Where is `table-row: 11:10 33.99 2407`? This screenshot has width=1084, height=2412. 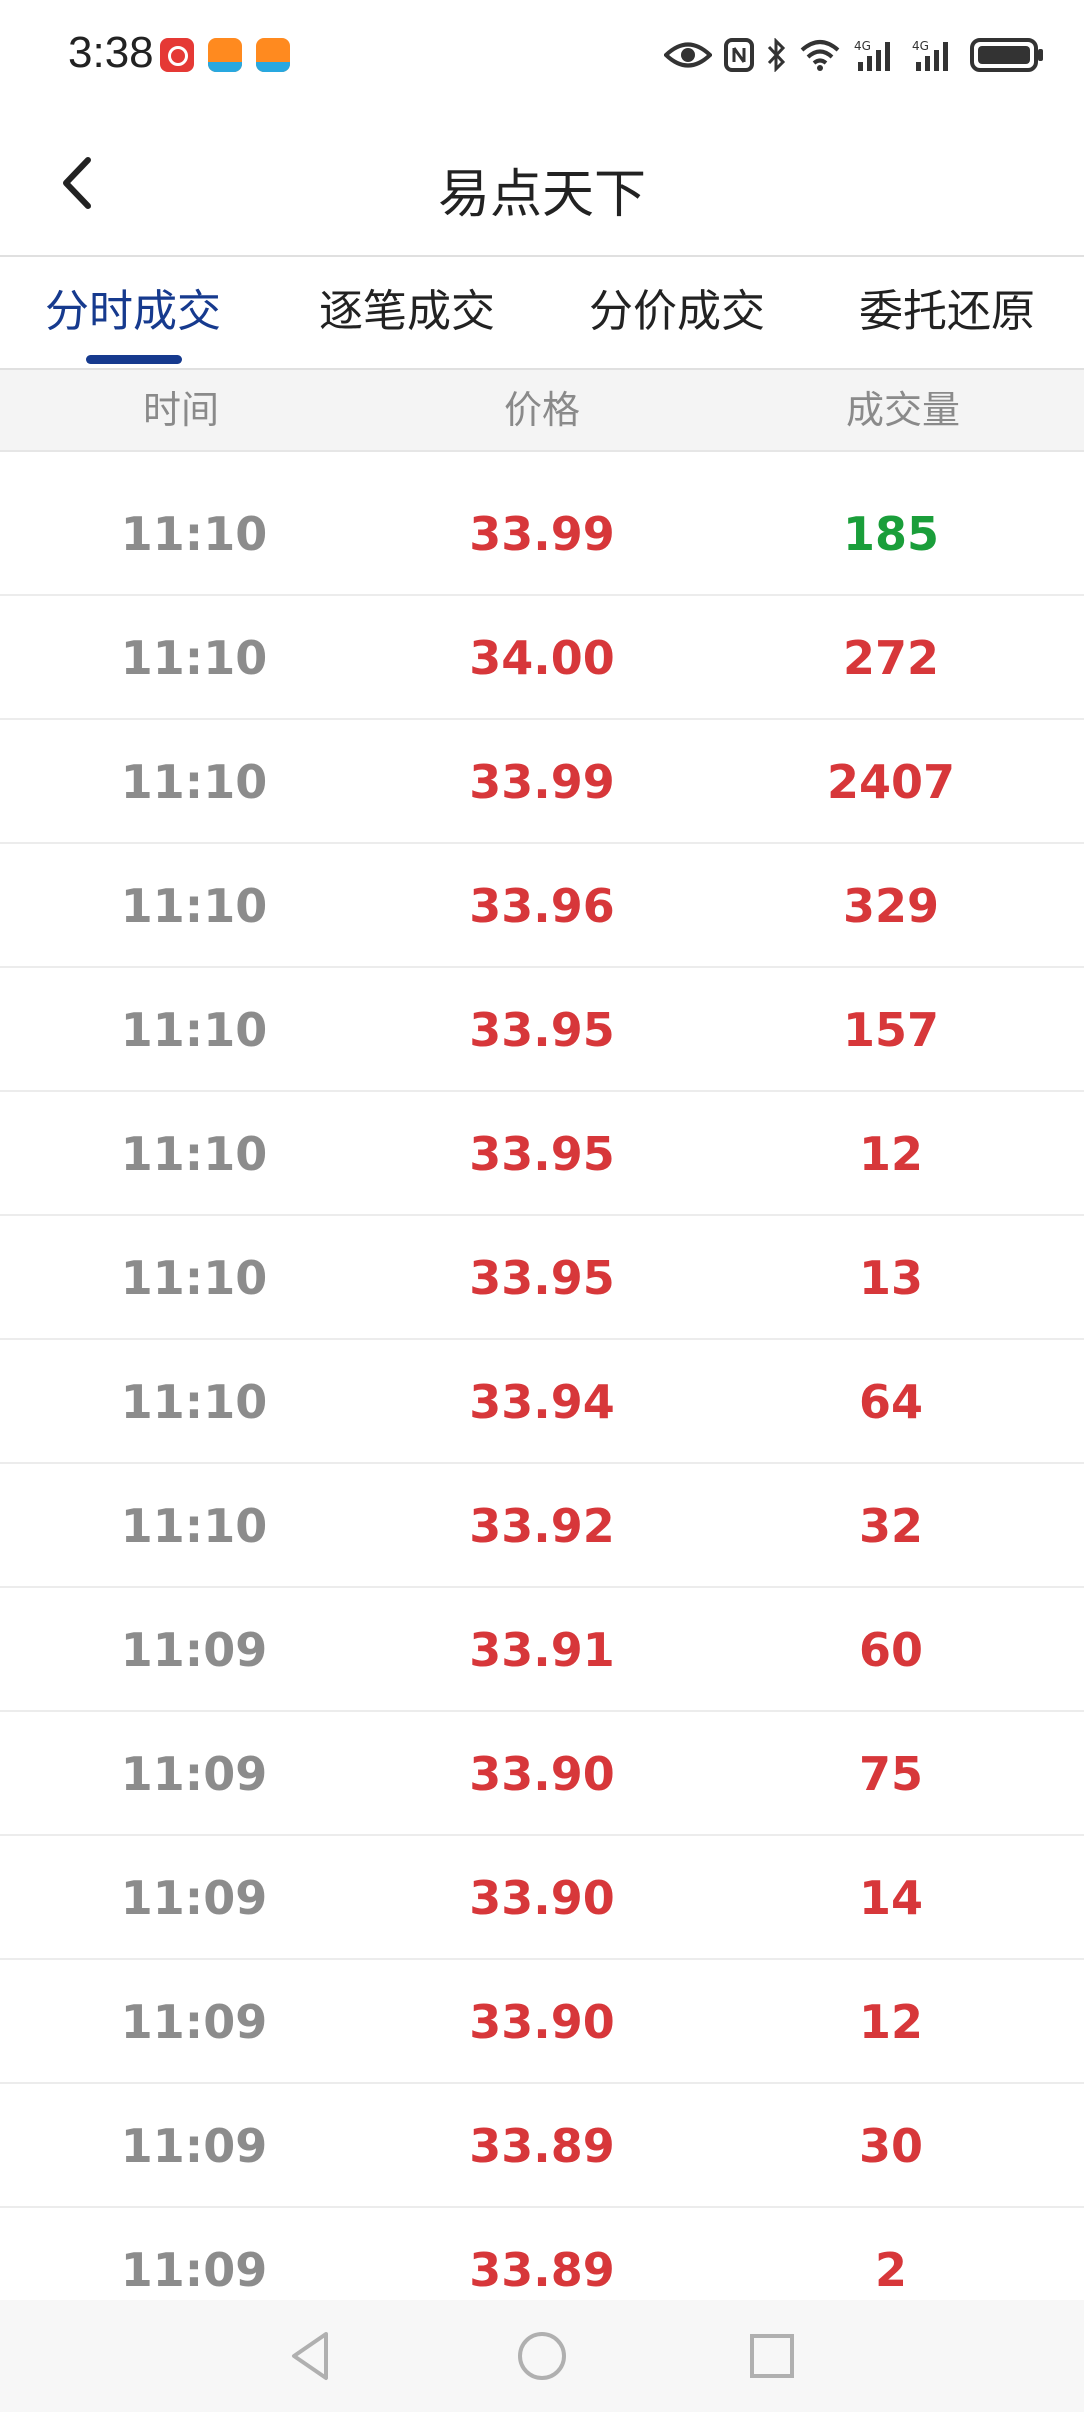
table-row: 11:10 33.99 2407 is located at coordinates (542, 782).